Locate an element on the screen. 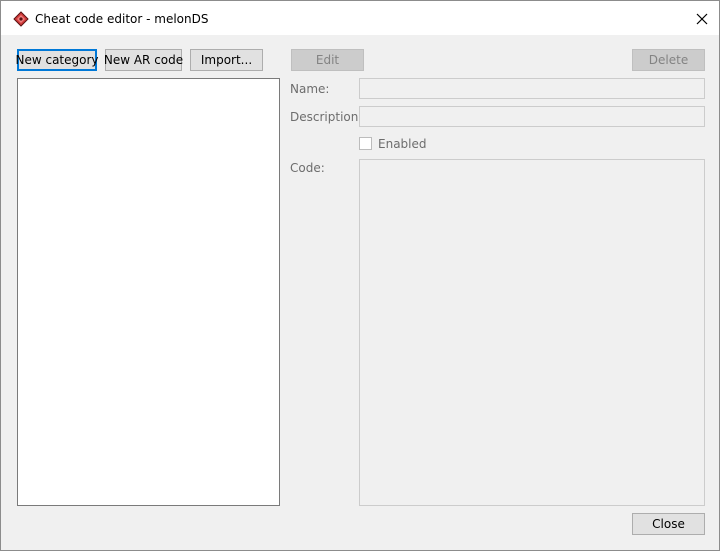 The height and width of the screenshot is (551, 720). window-title: Cheat code editor - melonDS is located at coordinates (122, 19).